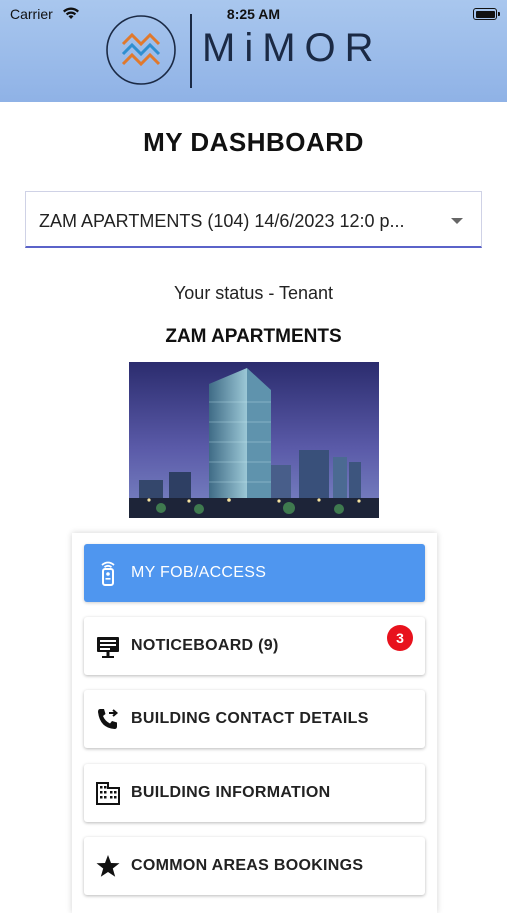 The width and height of the screenshot is (507, 913). Describe the element at coordinates (253, 293) in the screenshot. I see `tenant-status: Your status - Tenant` at that location.